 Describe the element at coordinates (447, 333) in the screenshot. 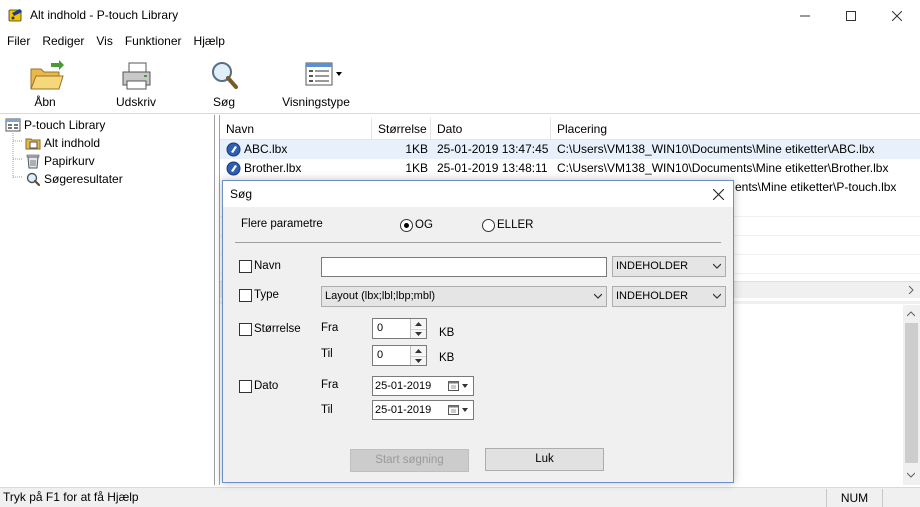

I see `size-unit-from: KB` at that location.